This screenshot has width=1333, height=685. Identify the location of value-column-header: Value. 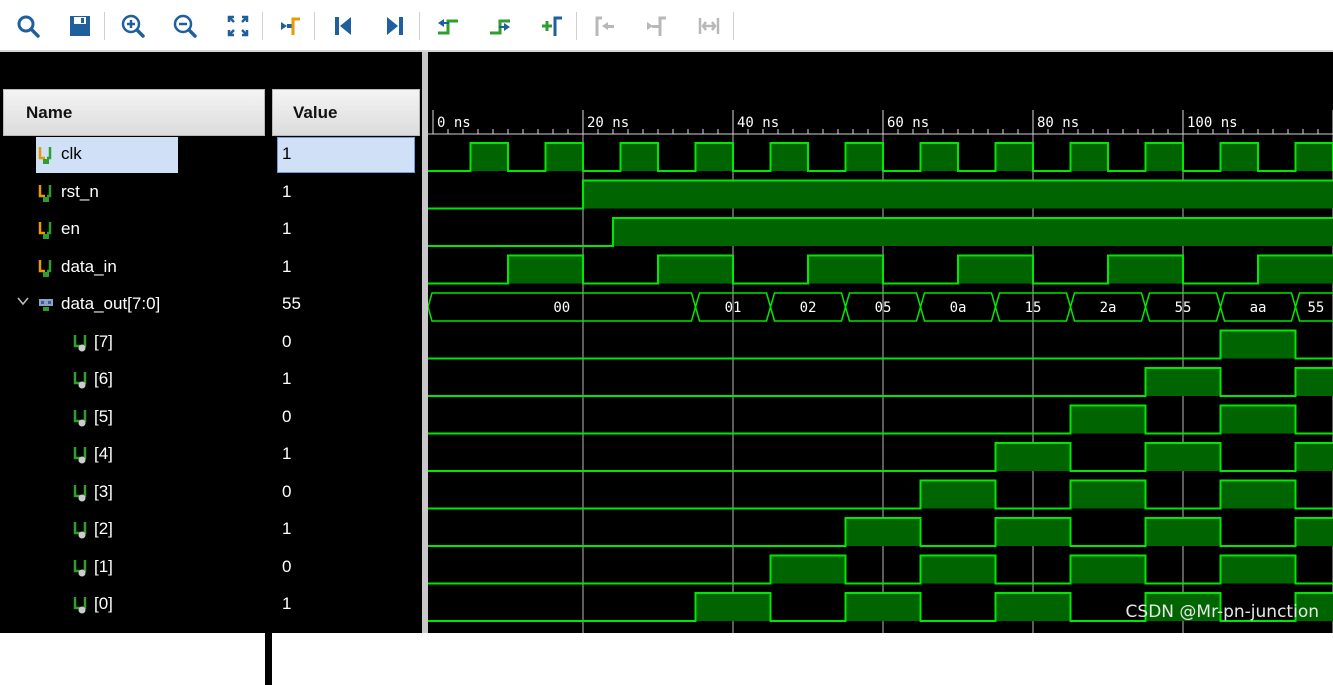
(346, 112).